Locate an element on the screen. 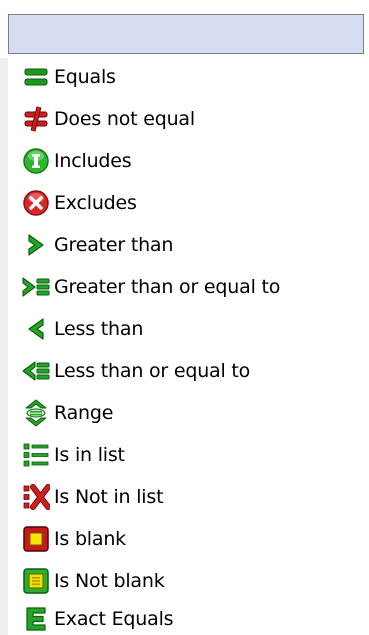  operator-item-greater-equal: Greater than or equal to is located at coordinates (188, 287).